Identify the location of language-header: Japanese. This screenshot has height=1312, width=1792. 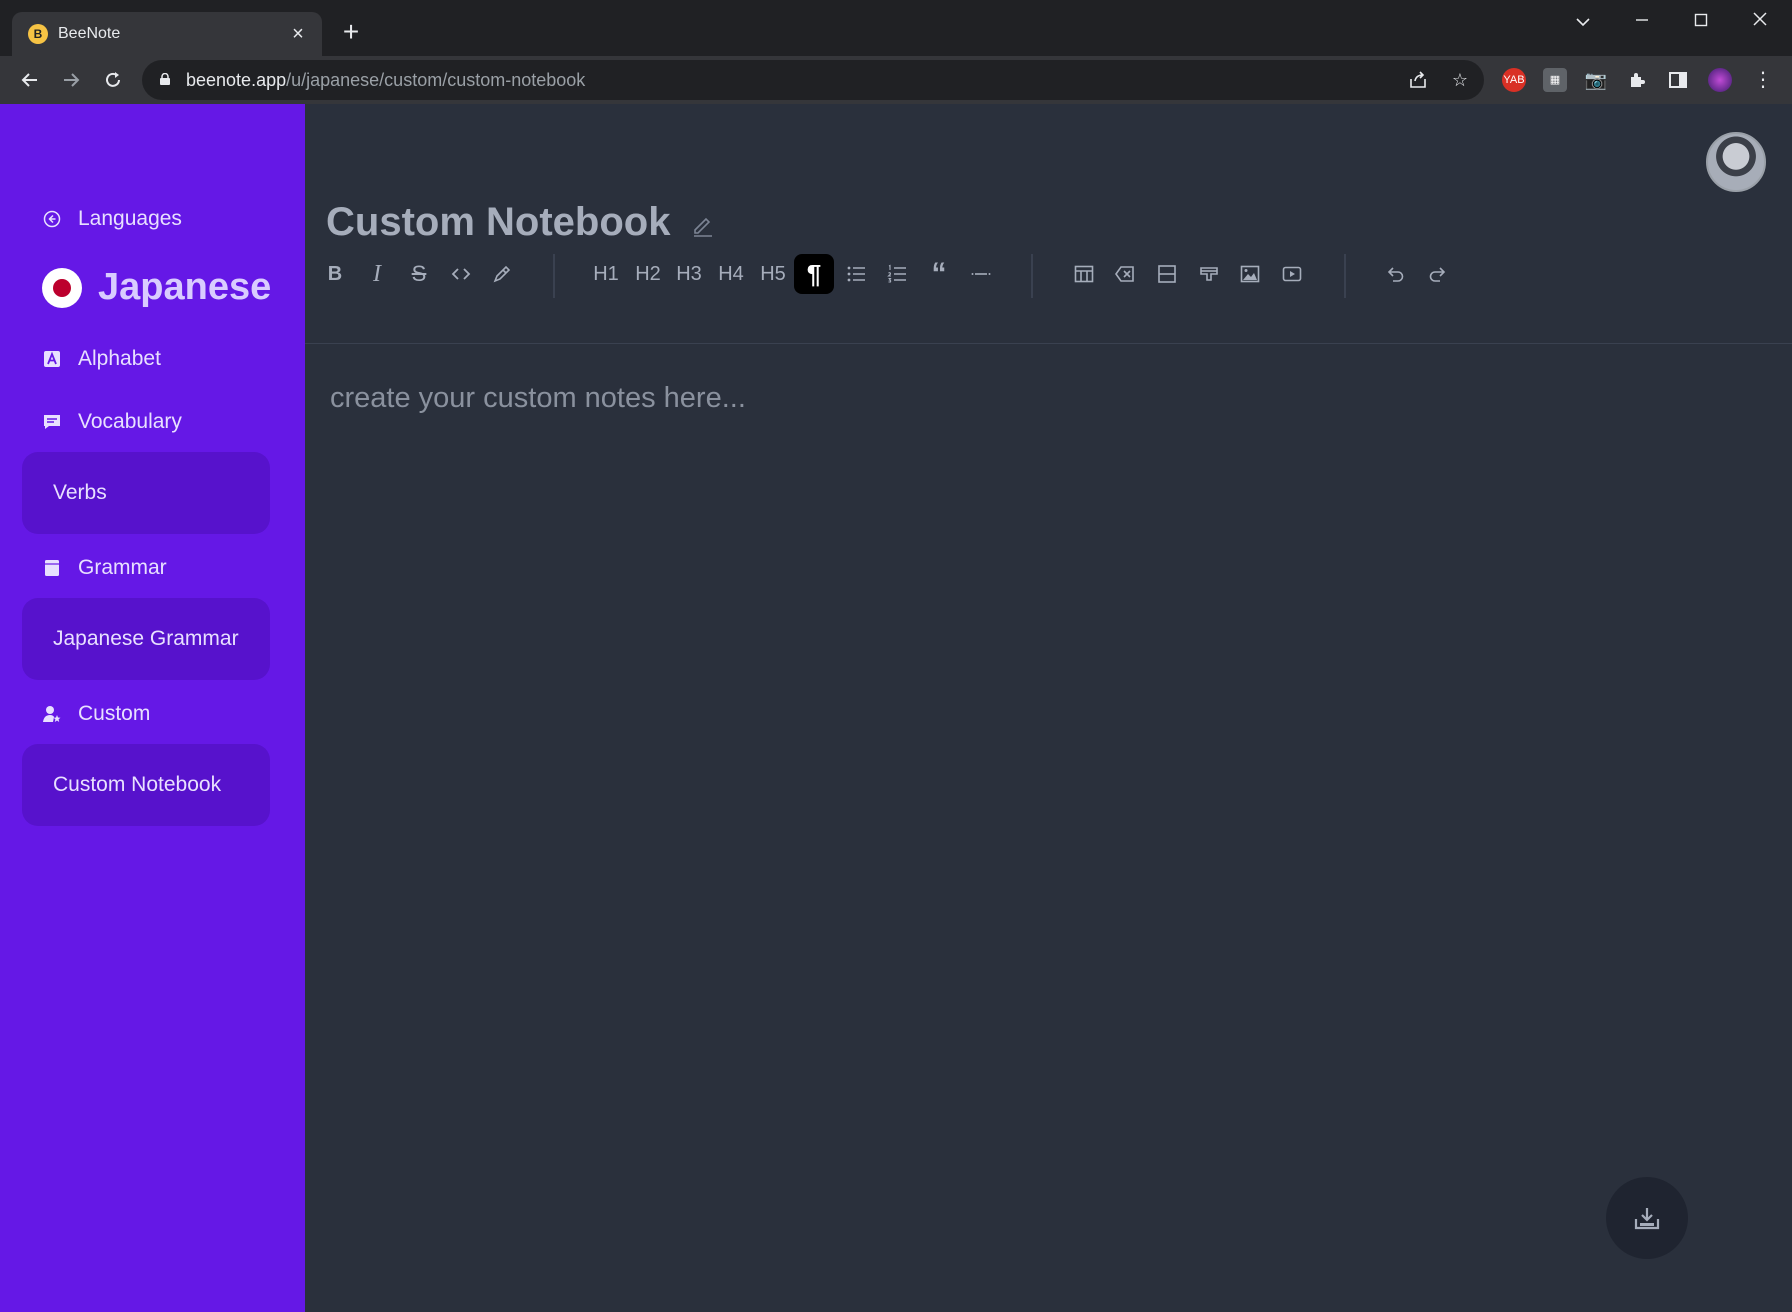
(156, 287).